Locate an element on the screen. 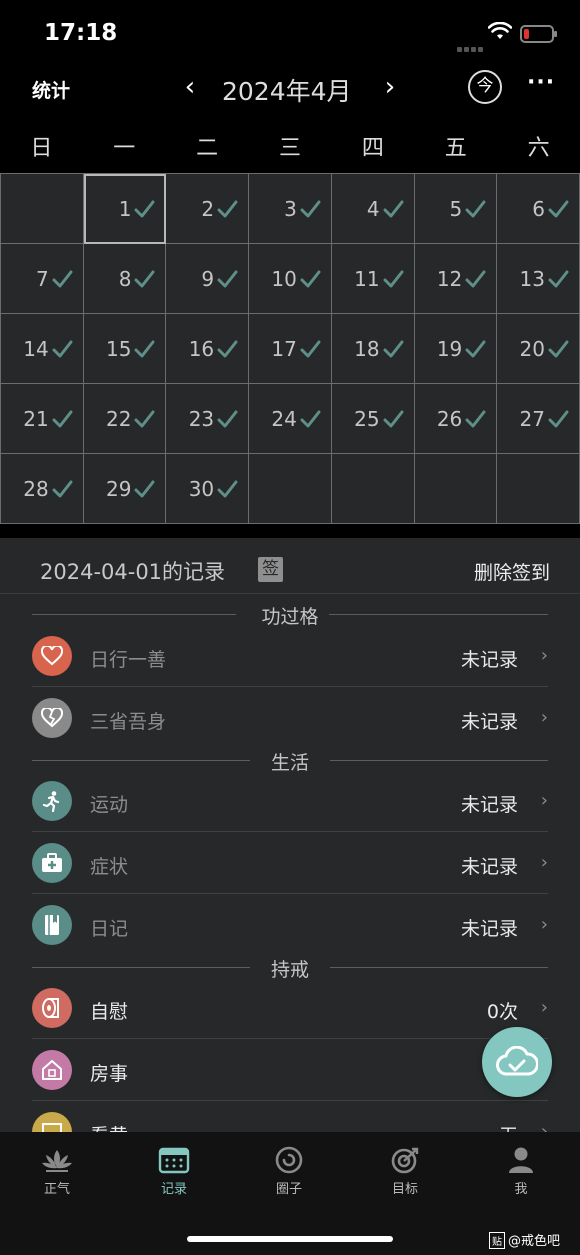 This screenshot has height=1255, width=580. calendar-day: 6 is located at coordinates (538, 209).